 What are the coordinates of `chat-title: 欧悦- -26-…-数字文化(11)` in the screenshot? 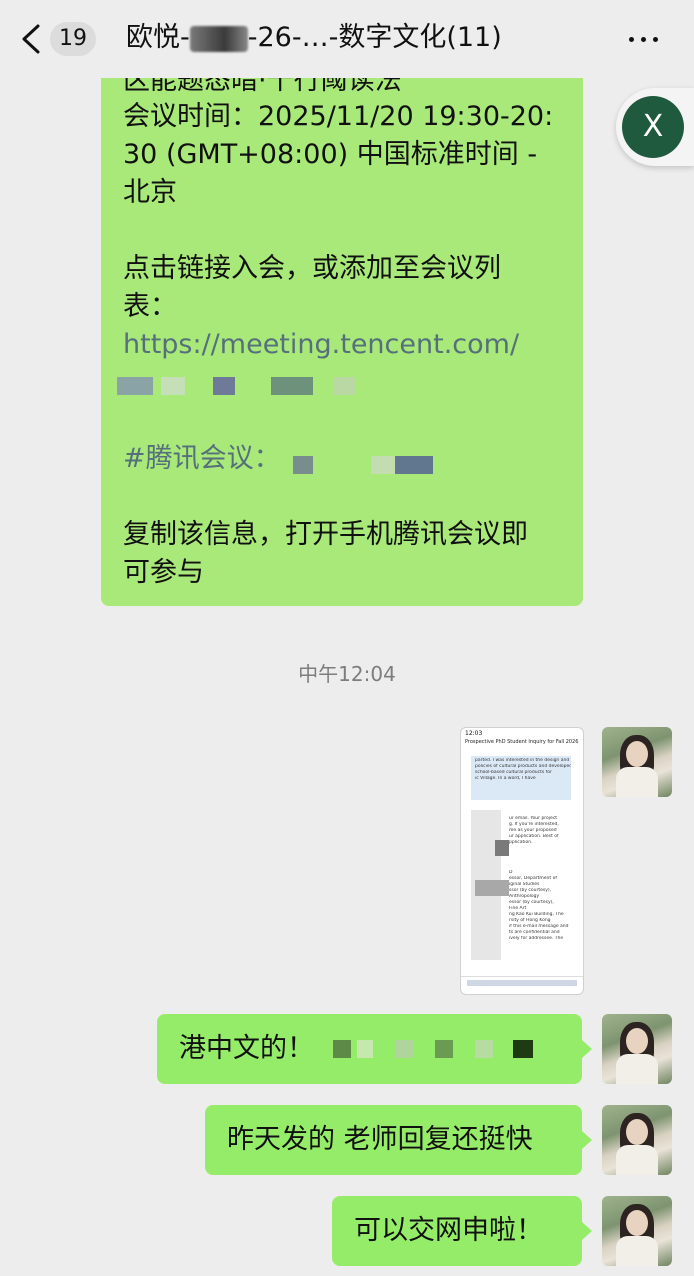 It's located at (356, 38).